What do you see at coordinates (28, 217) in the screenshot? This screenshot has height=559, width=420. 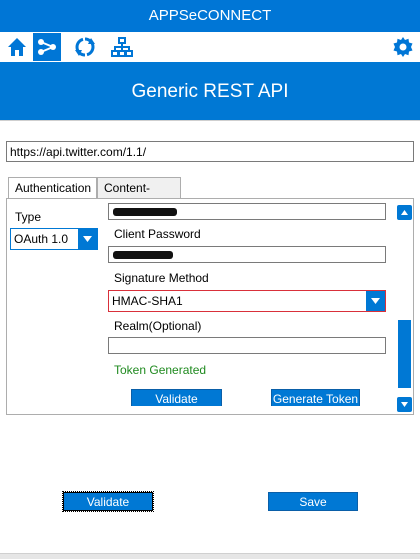 I see `type-label: Type` at bounding box center [28, 217].